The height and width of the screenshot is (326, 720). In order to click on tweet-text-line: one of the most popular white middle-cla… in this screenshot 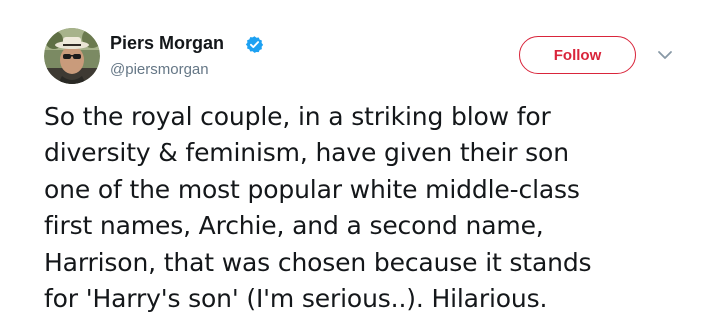, I will do `click(312, 189)`.